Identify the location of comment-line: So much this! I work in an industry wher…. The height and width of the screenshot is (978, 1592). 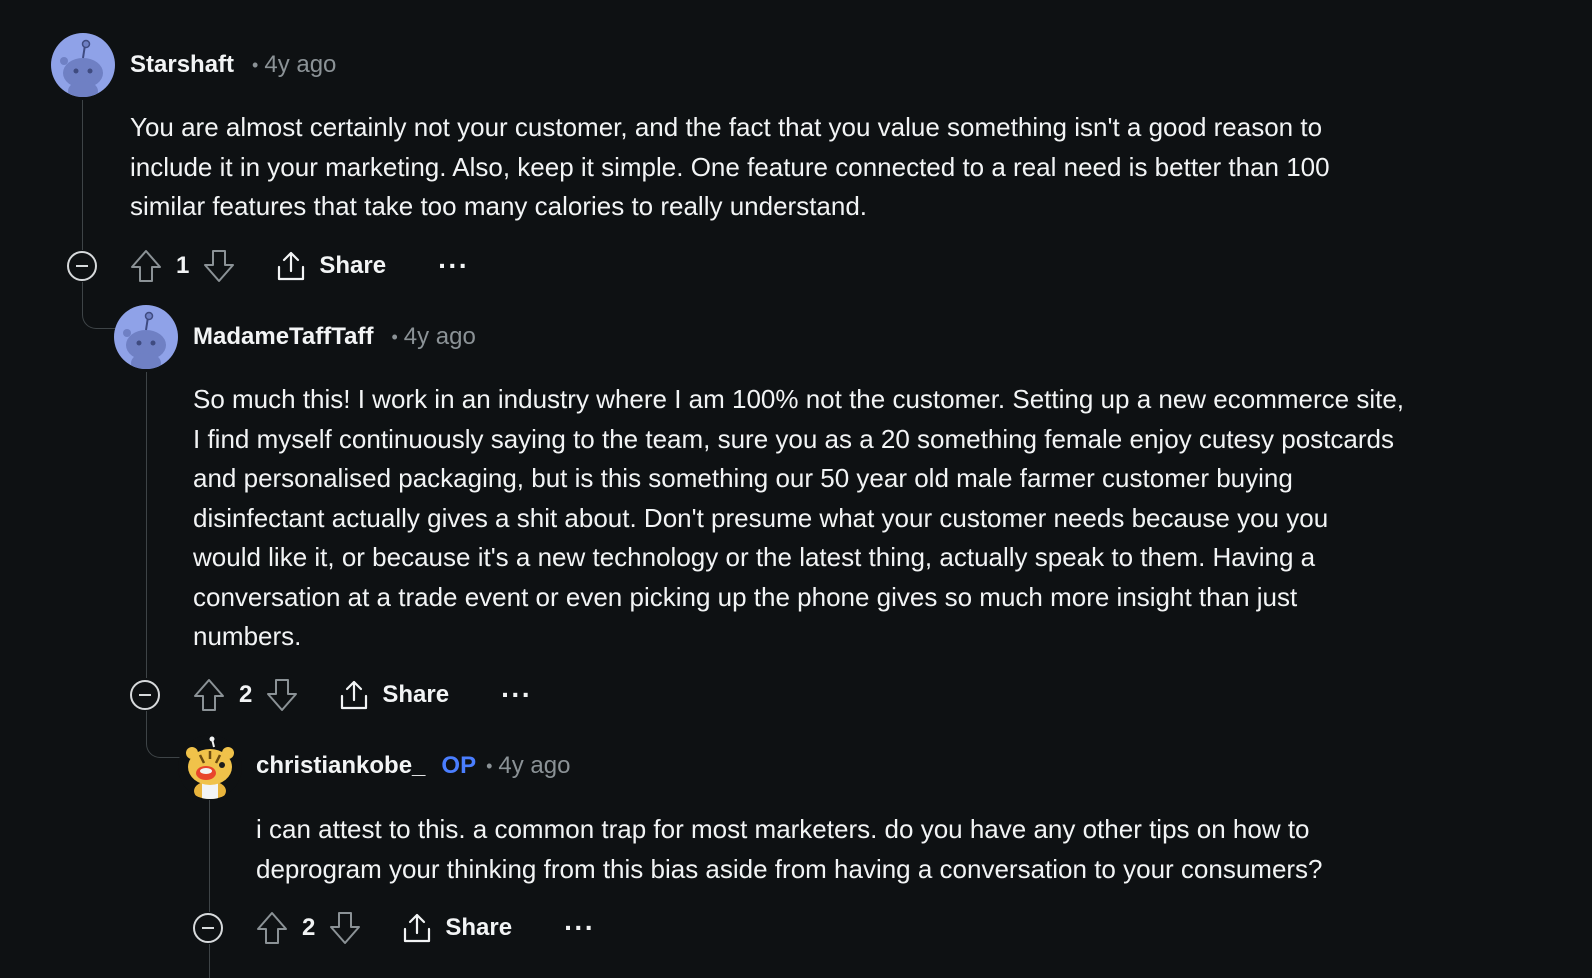
(799, 399).